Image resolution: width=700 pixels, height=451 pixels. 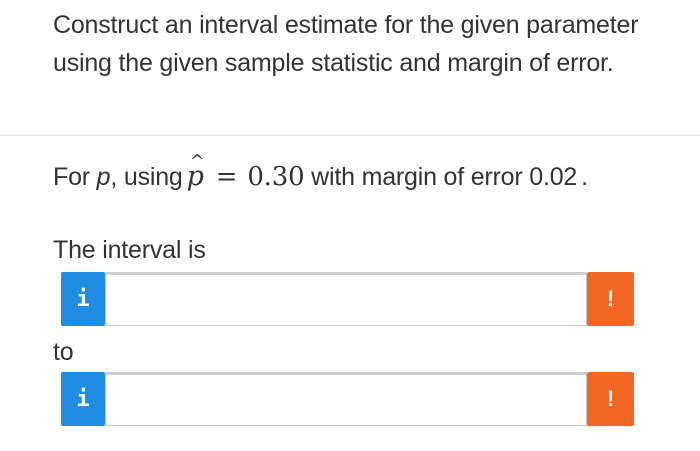 What do you see at coordinates (226, 177) in the screenshot?
I see `equals-sign: =` at bounding box center [226, 177].